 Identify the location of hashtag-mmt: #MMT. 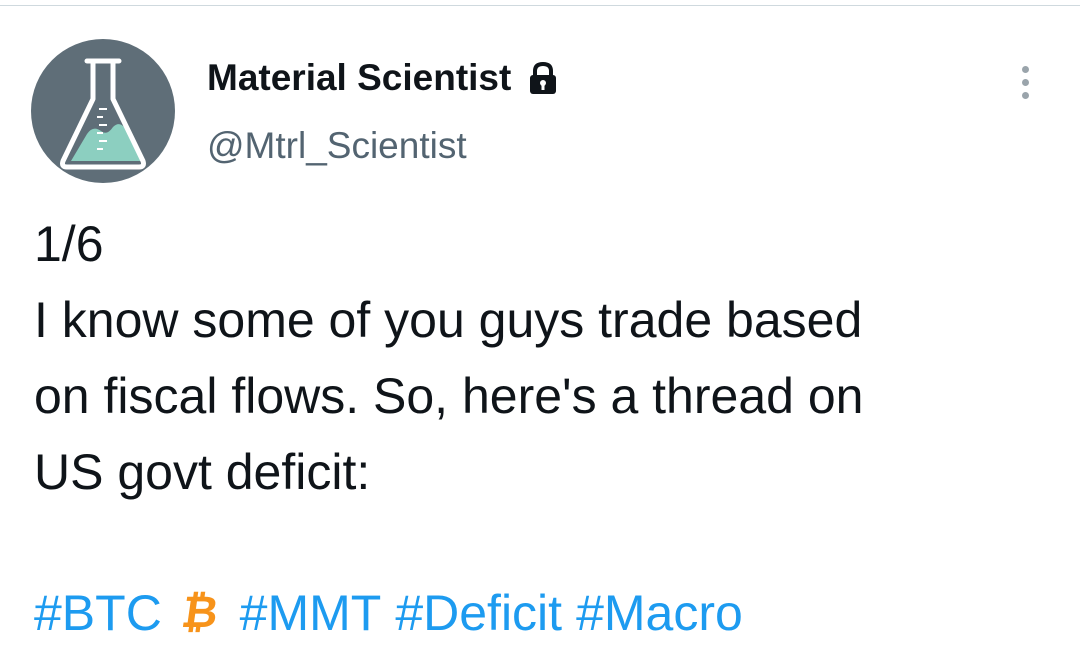
(311, 613).